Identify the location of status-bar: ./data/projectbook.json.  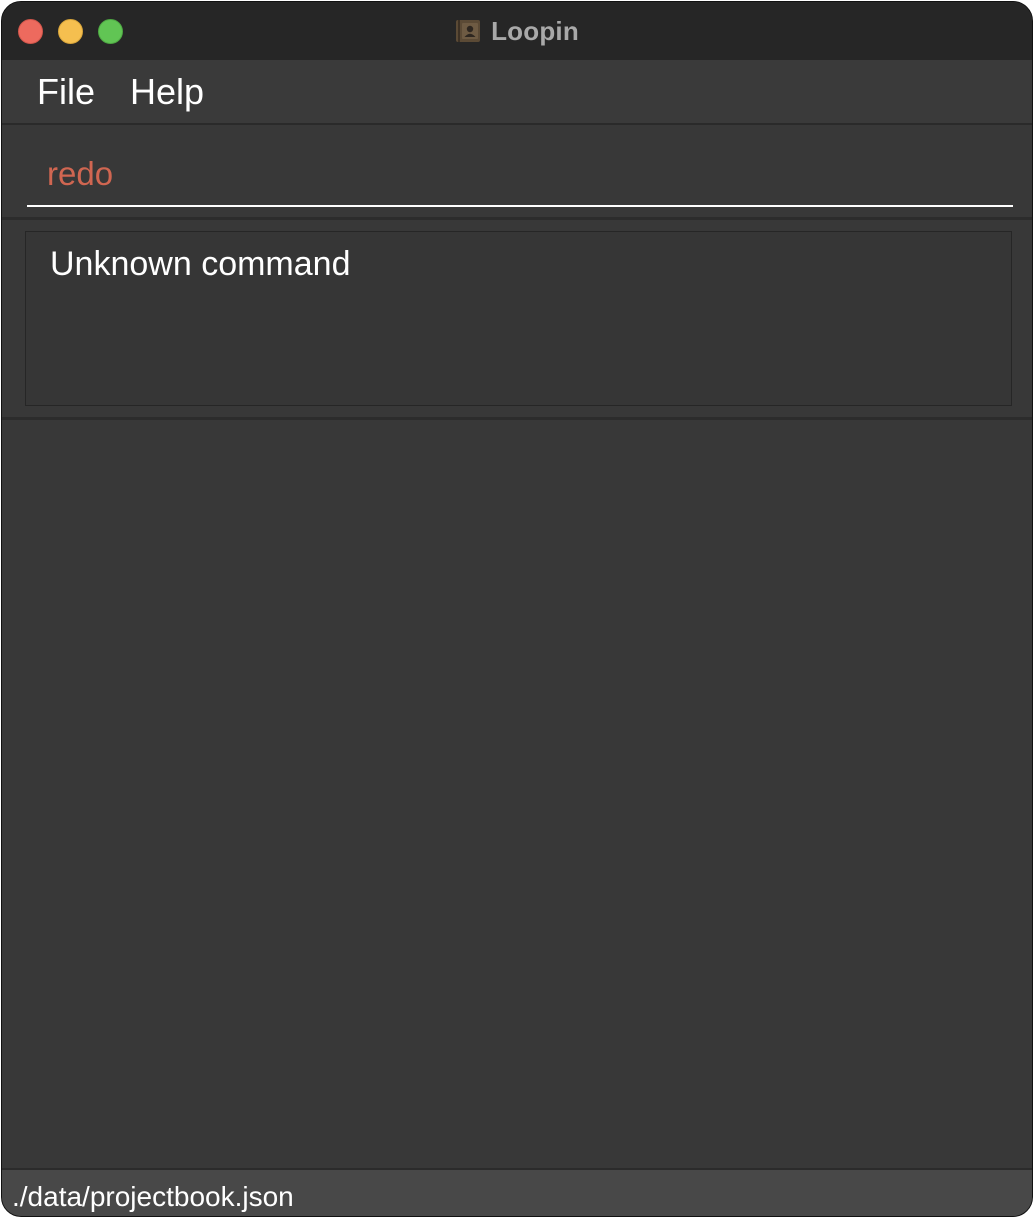
(517, 1192).